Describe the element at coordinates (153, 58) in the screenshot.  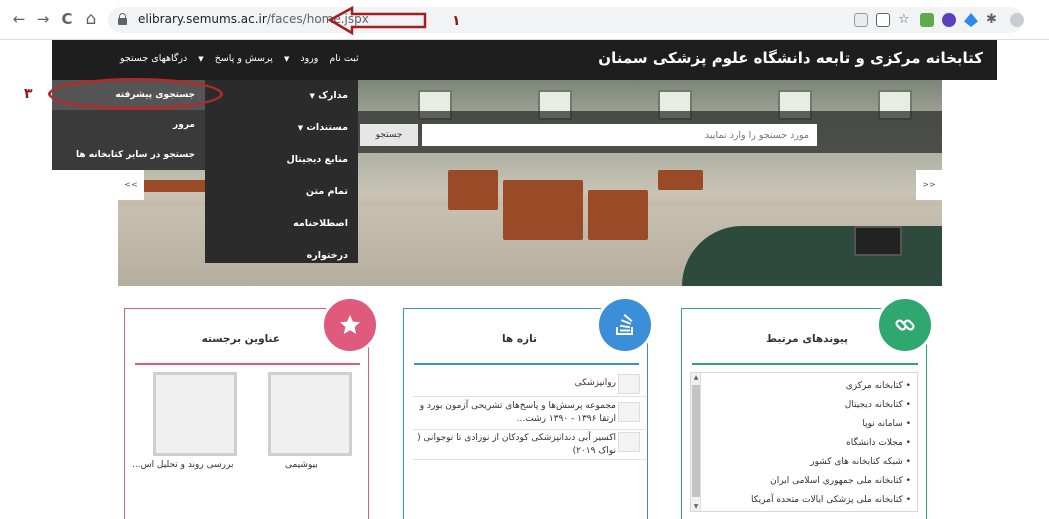
I see `nav-search-gateways: درگاههای جستجو` at that location.